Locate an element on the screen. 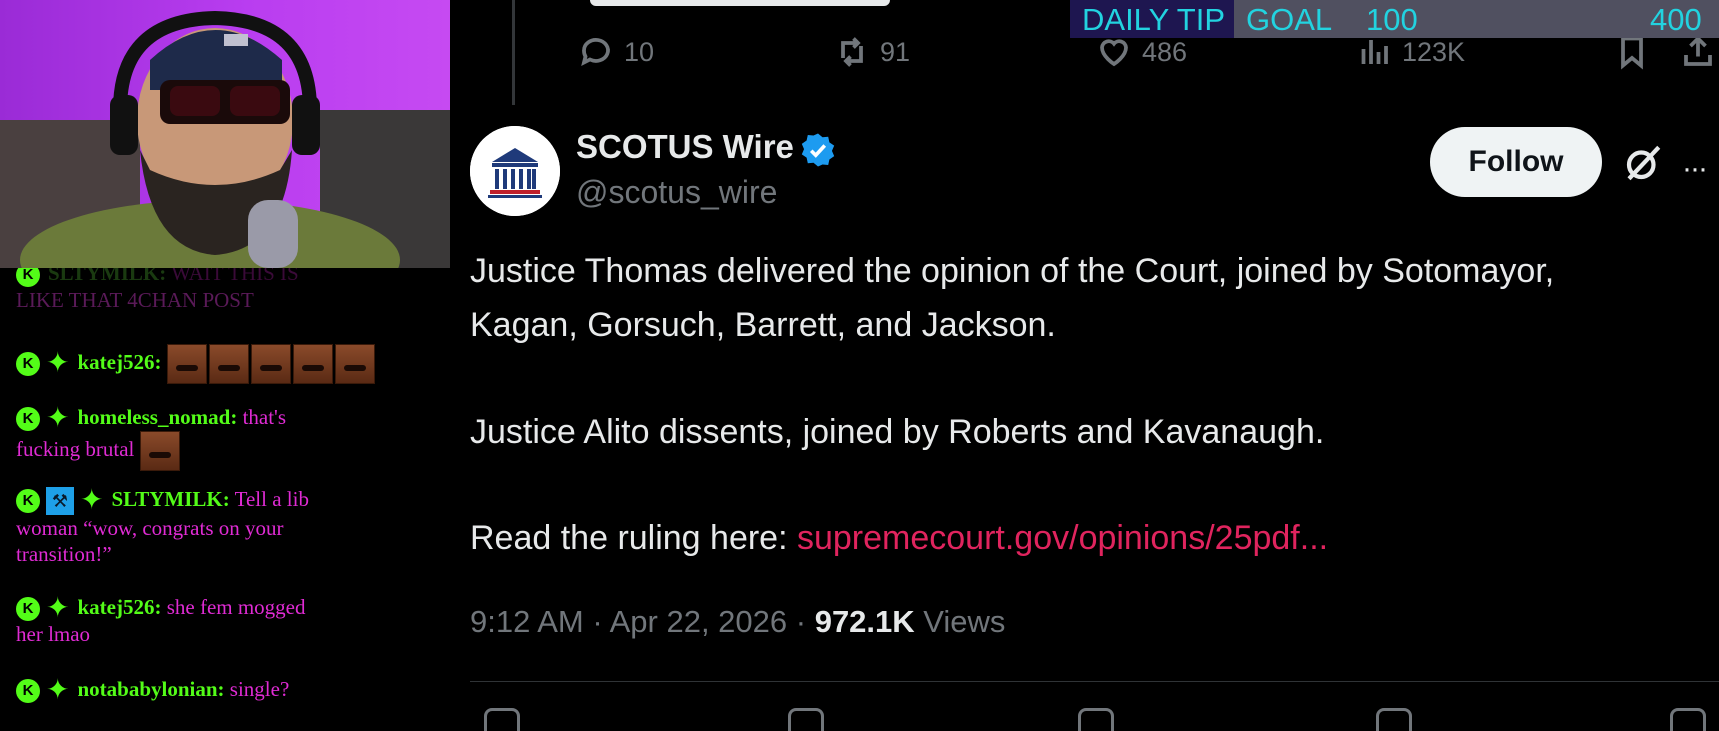 This screenshot has height=731, width=1719. bookmark-button is located at coordinates (1632, 52).